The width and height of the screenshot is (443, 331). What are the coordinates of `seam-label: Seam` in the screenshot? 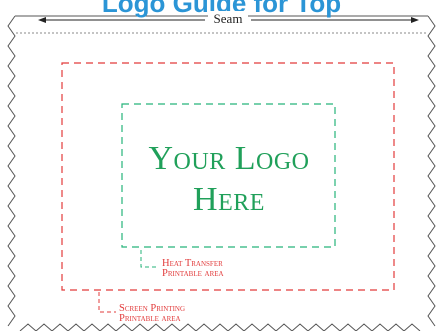 It's located at (228, 18).